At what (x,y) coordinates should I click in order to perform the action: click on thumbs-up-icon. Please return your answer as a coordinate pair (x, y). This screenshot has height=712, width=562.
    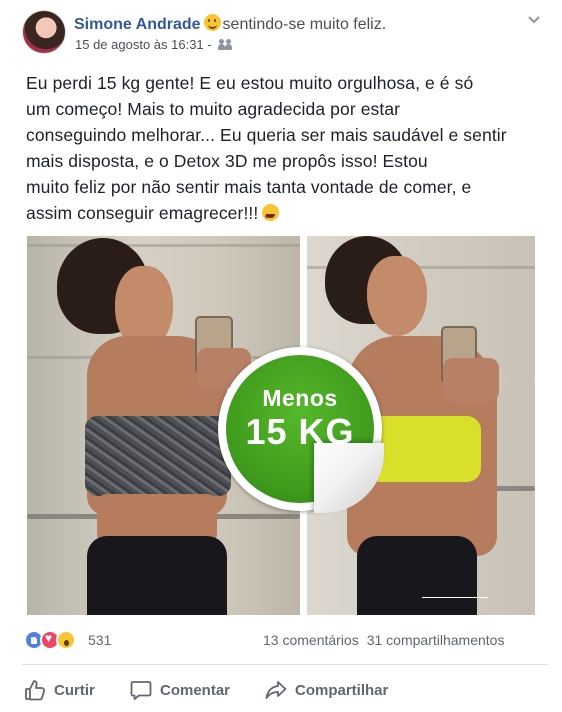
    Looking at the image, I should click on (35, 690).